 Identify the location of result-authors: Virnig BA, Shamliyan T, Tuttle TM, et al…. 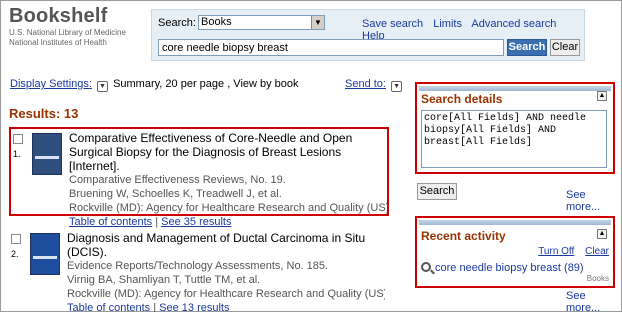
(164, 280).